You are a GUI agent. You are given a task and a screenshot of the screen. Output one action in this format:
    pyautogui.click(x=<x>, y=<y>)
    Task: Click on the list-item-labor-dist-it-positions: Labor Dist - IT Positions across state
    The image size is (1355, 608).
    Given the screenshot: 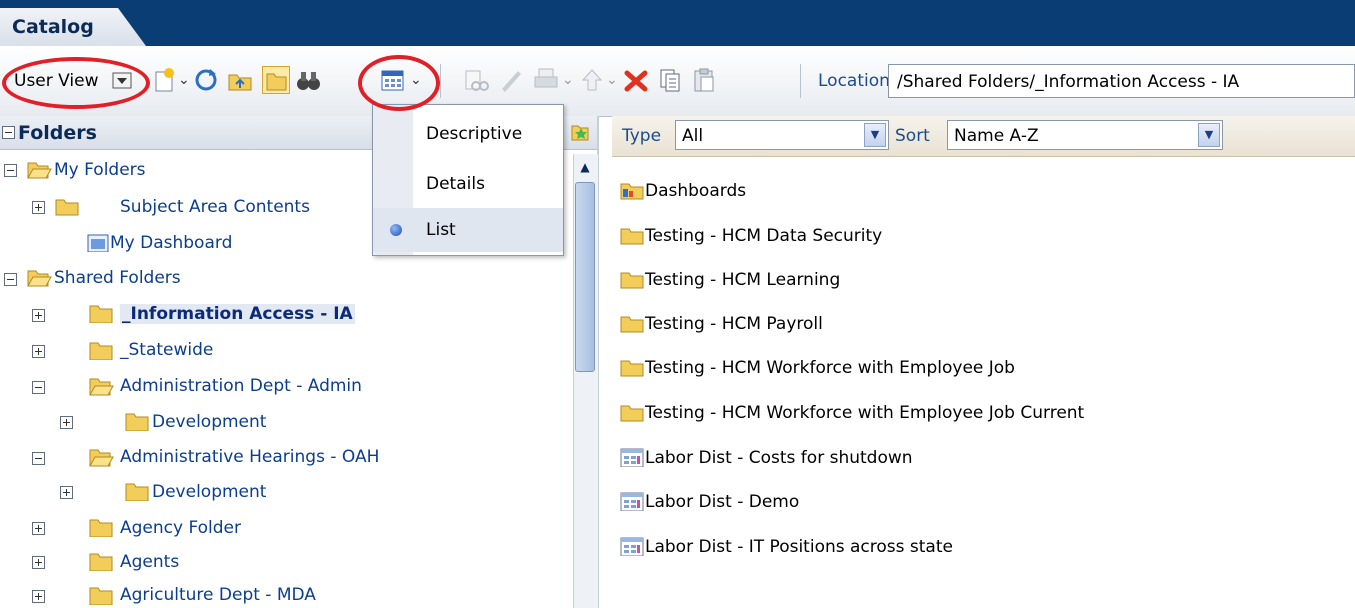 What is the action you would take?
    pyautogui.click(x=799, y=547)
    